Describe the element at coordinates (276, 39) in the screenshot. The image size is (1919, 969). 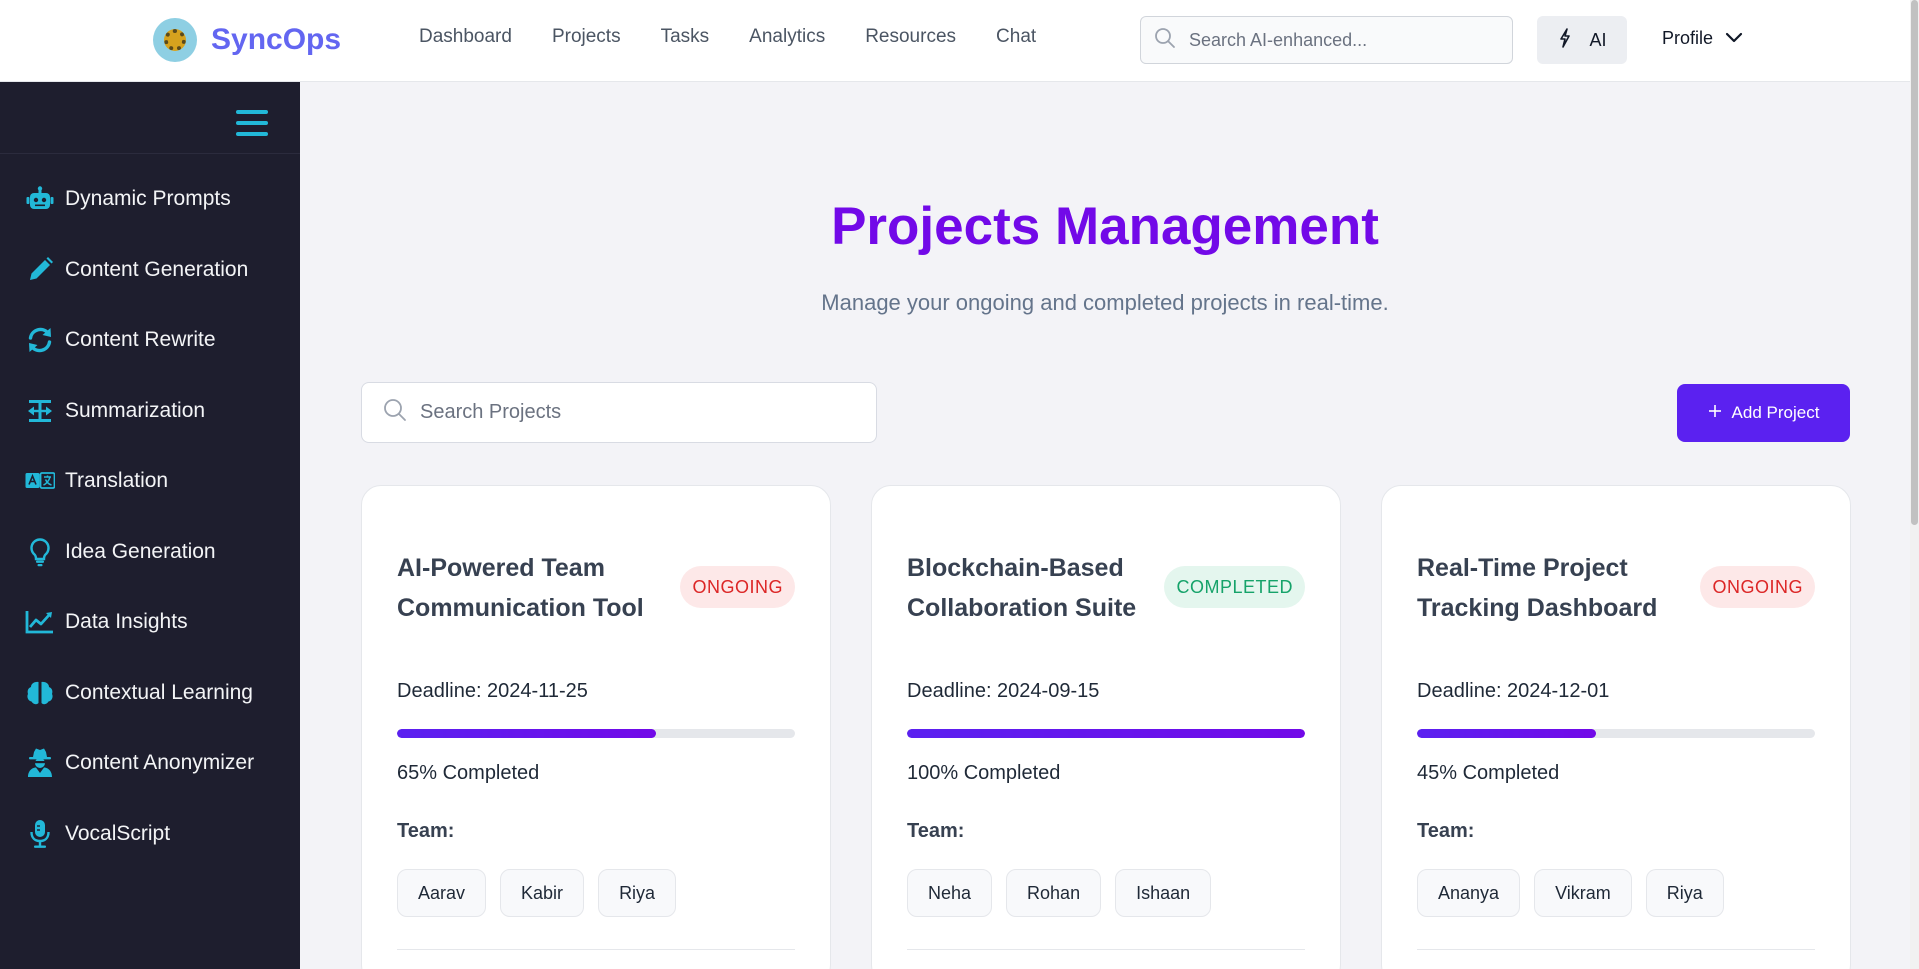
I see `brand-name: SyncOps` at that location.